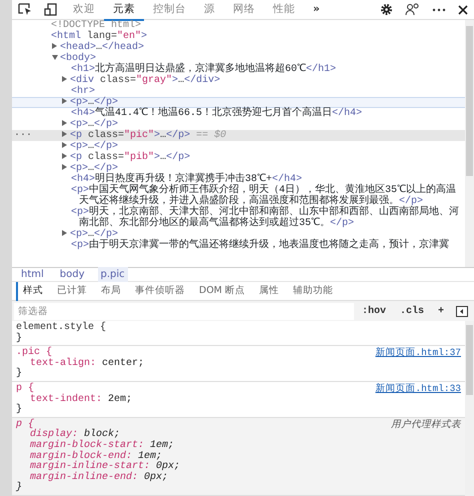 This screenshot has height=496, width=474. What do you see at coordinates (124, 10) in the screenshot?
I see `panel-tab: 元素` at bounding box center [124, 10].